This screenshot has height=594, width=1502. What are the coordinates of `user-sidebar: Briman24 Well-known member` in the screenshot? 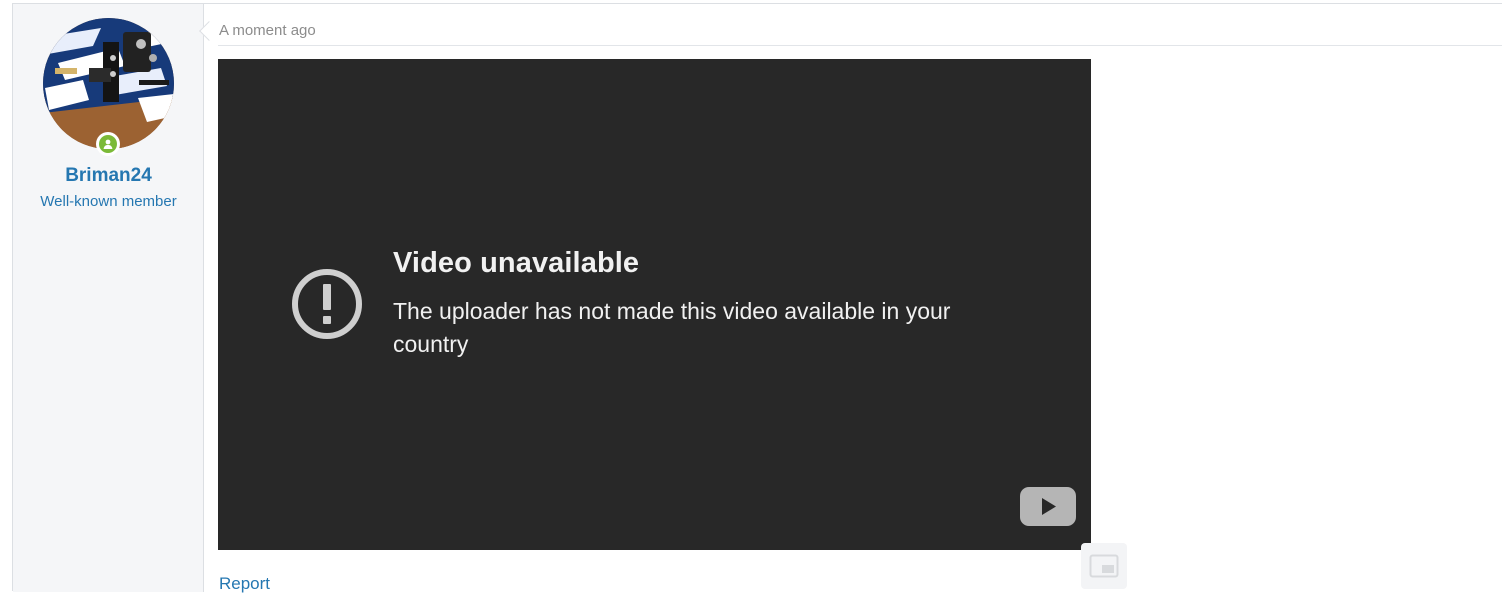 It's located at (108, 298).